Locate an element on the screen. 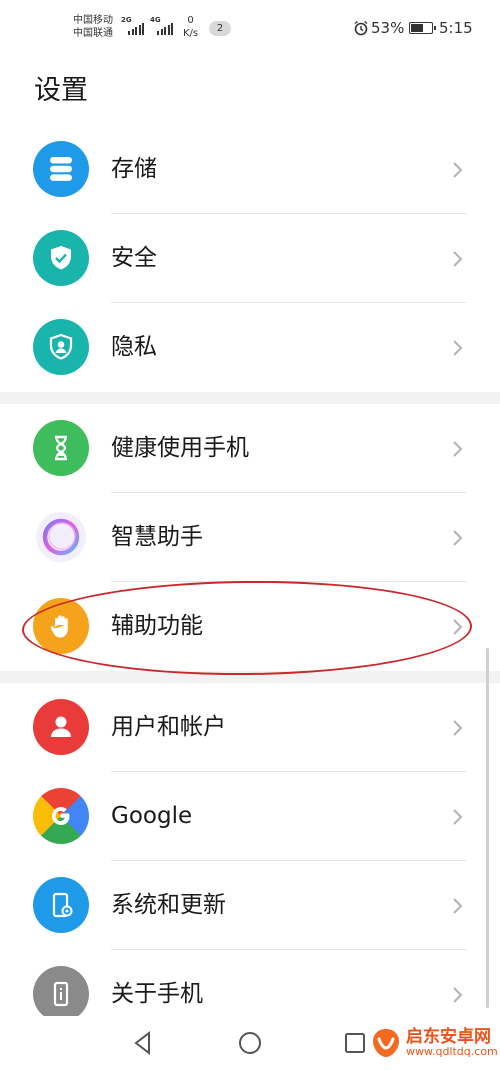  setting-smart-assistant: 智慧助手 is located at coordinates (250, 537).